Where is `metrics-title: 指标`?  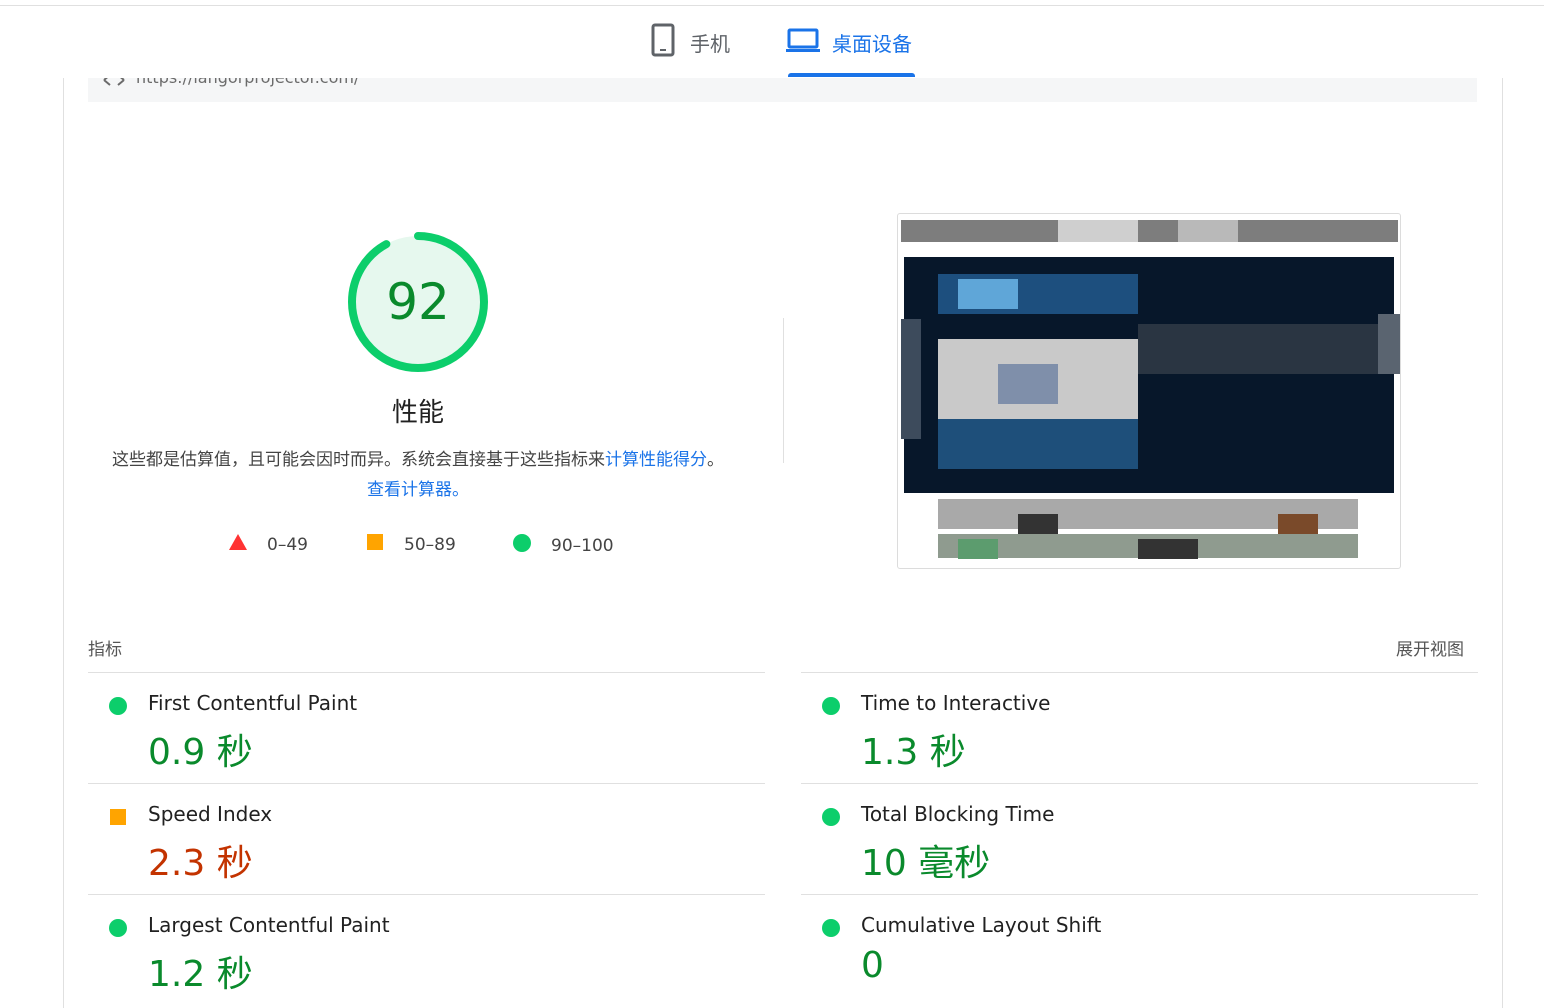
metrics-title: 指标 is located at coordinates (105, 650).